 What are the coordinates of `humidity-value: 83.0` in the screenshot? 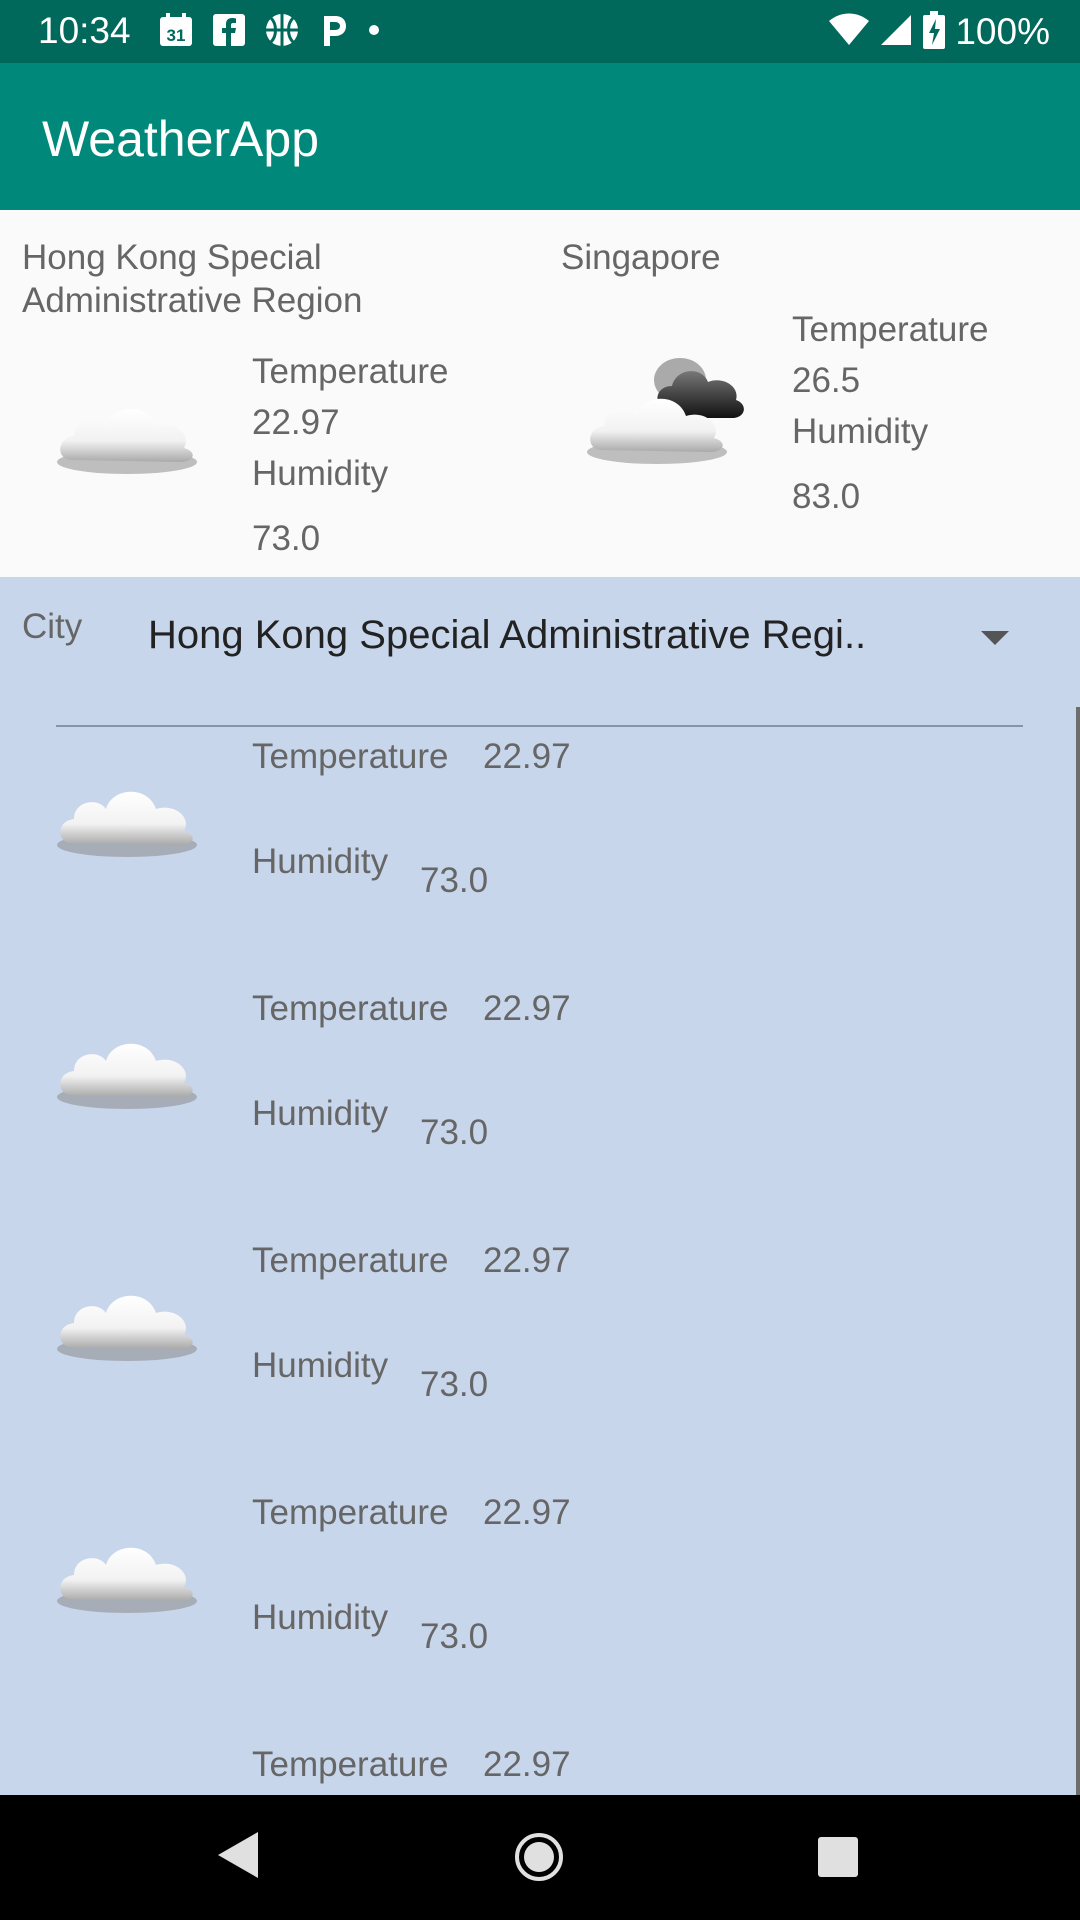 It's located at (826, 496).